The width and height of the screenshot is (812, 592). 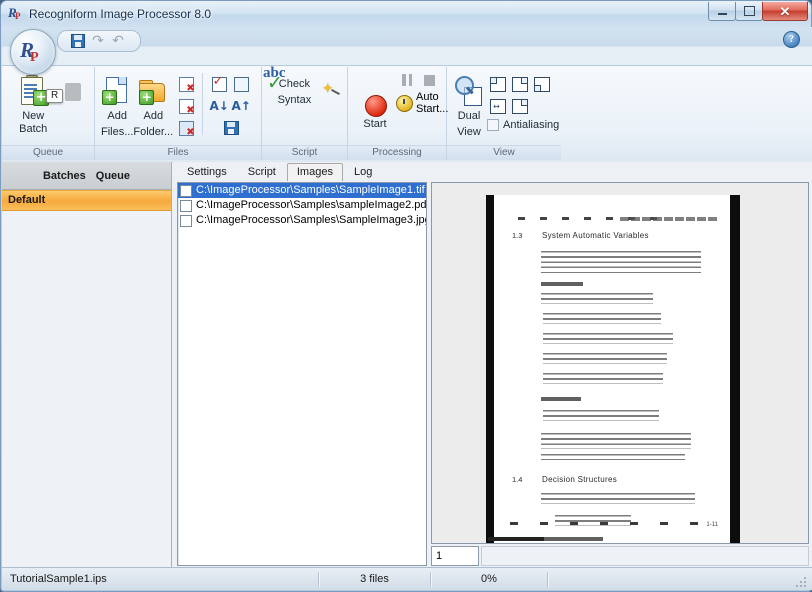 I want to click on close-button: ✕, so click(x=785, y=11).